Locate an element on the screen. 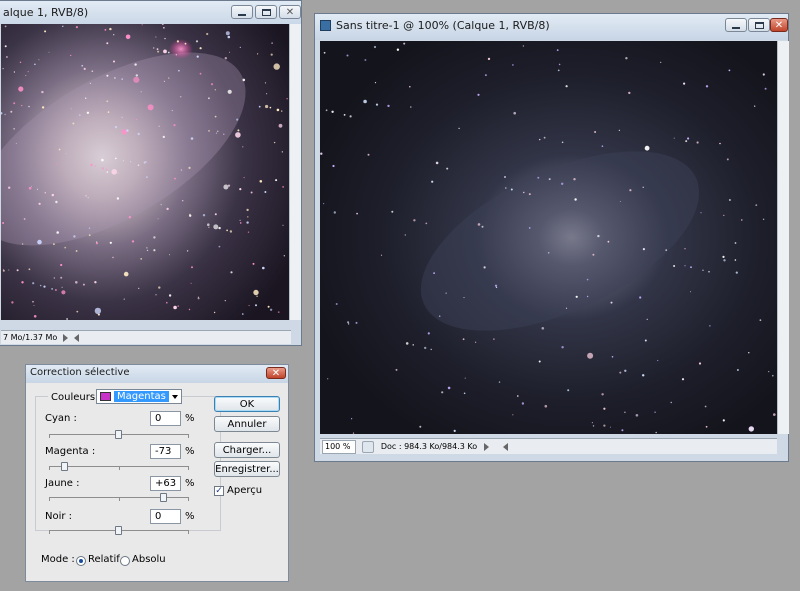 Image resolution: width=800 pixels, height=591 pixels. cancel-button: Annuler is located at coordinates (247, 424).